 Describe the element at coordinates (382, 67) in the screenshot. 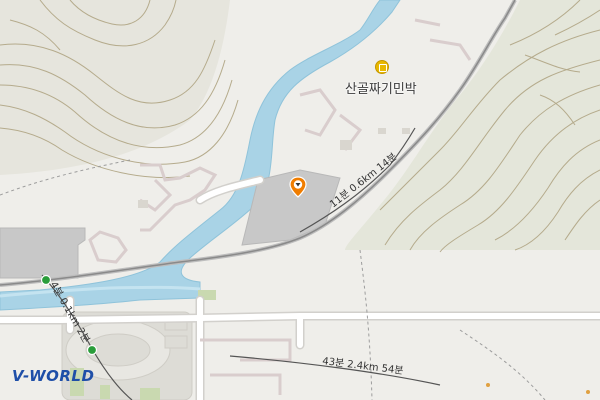

I see `lodging-icon` at that location.